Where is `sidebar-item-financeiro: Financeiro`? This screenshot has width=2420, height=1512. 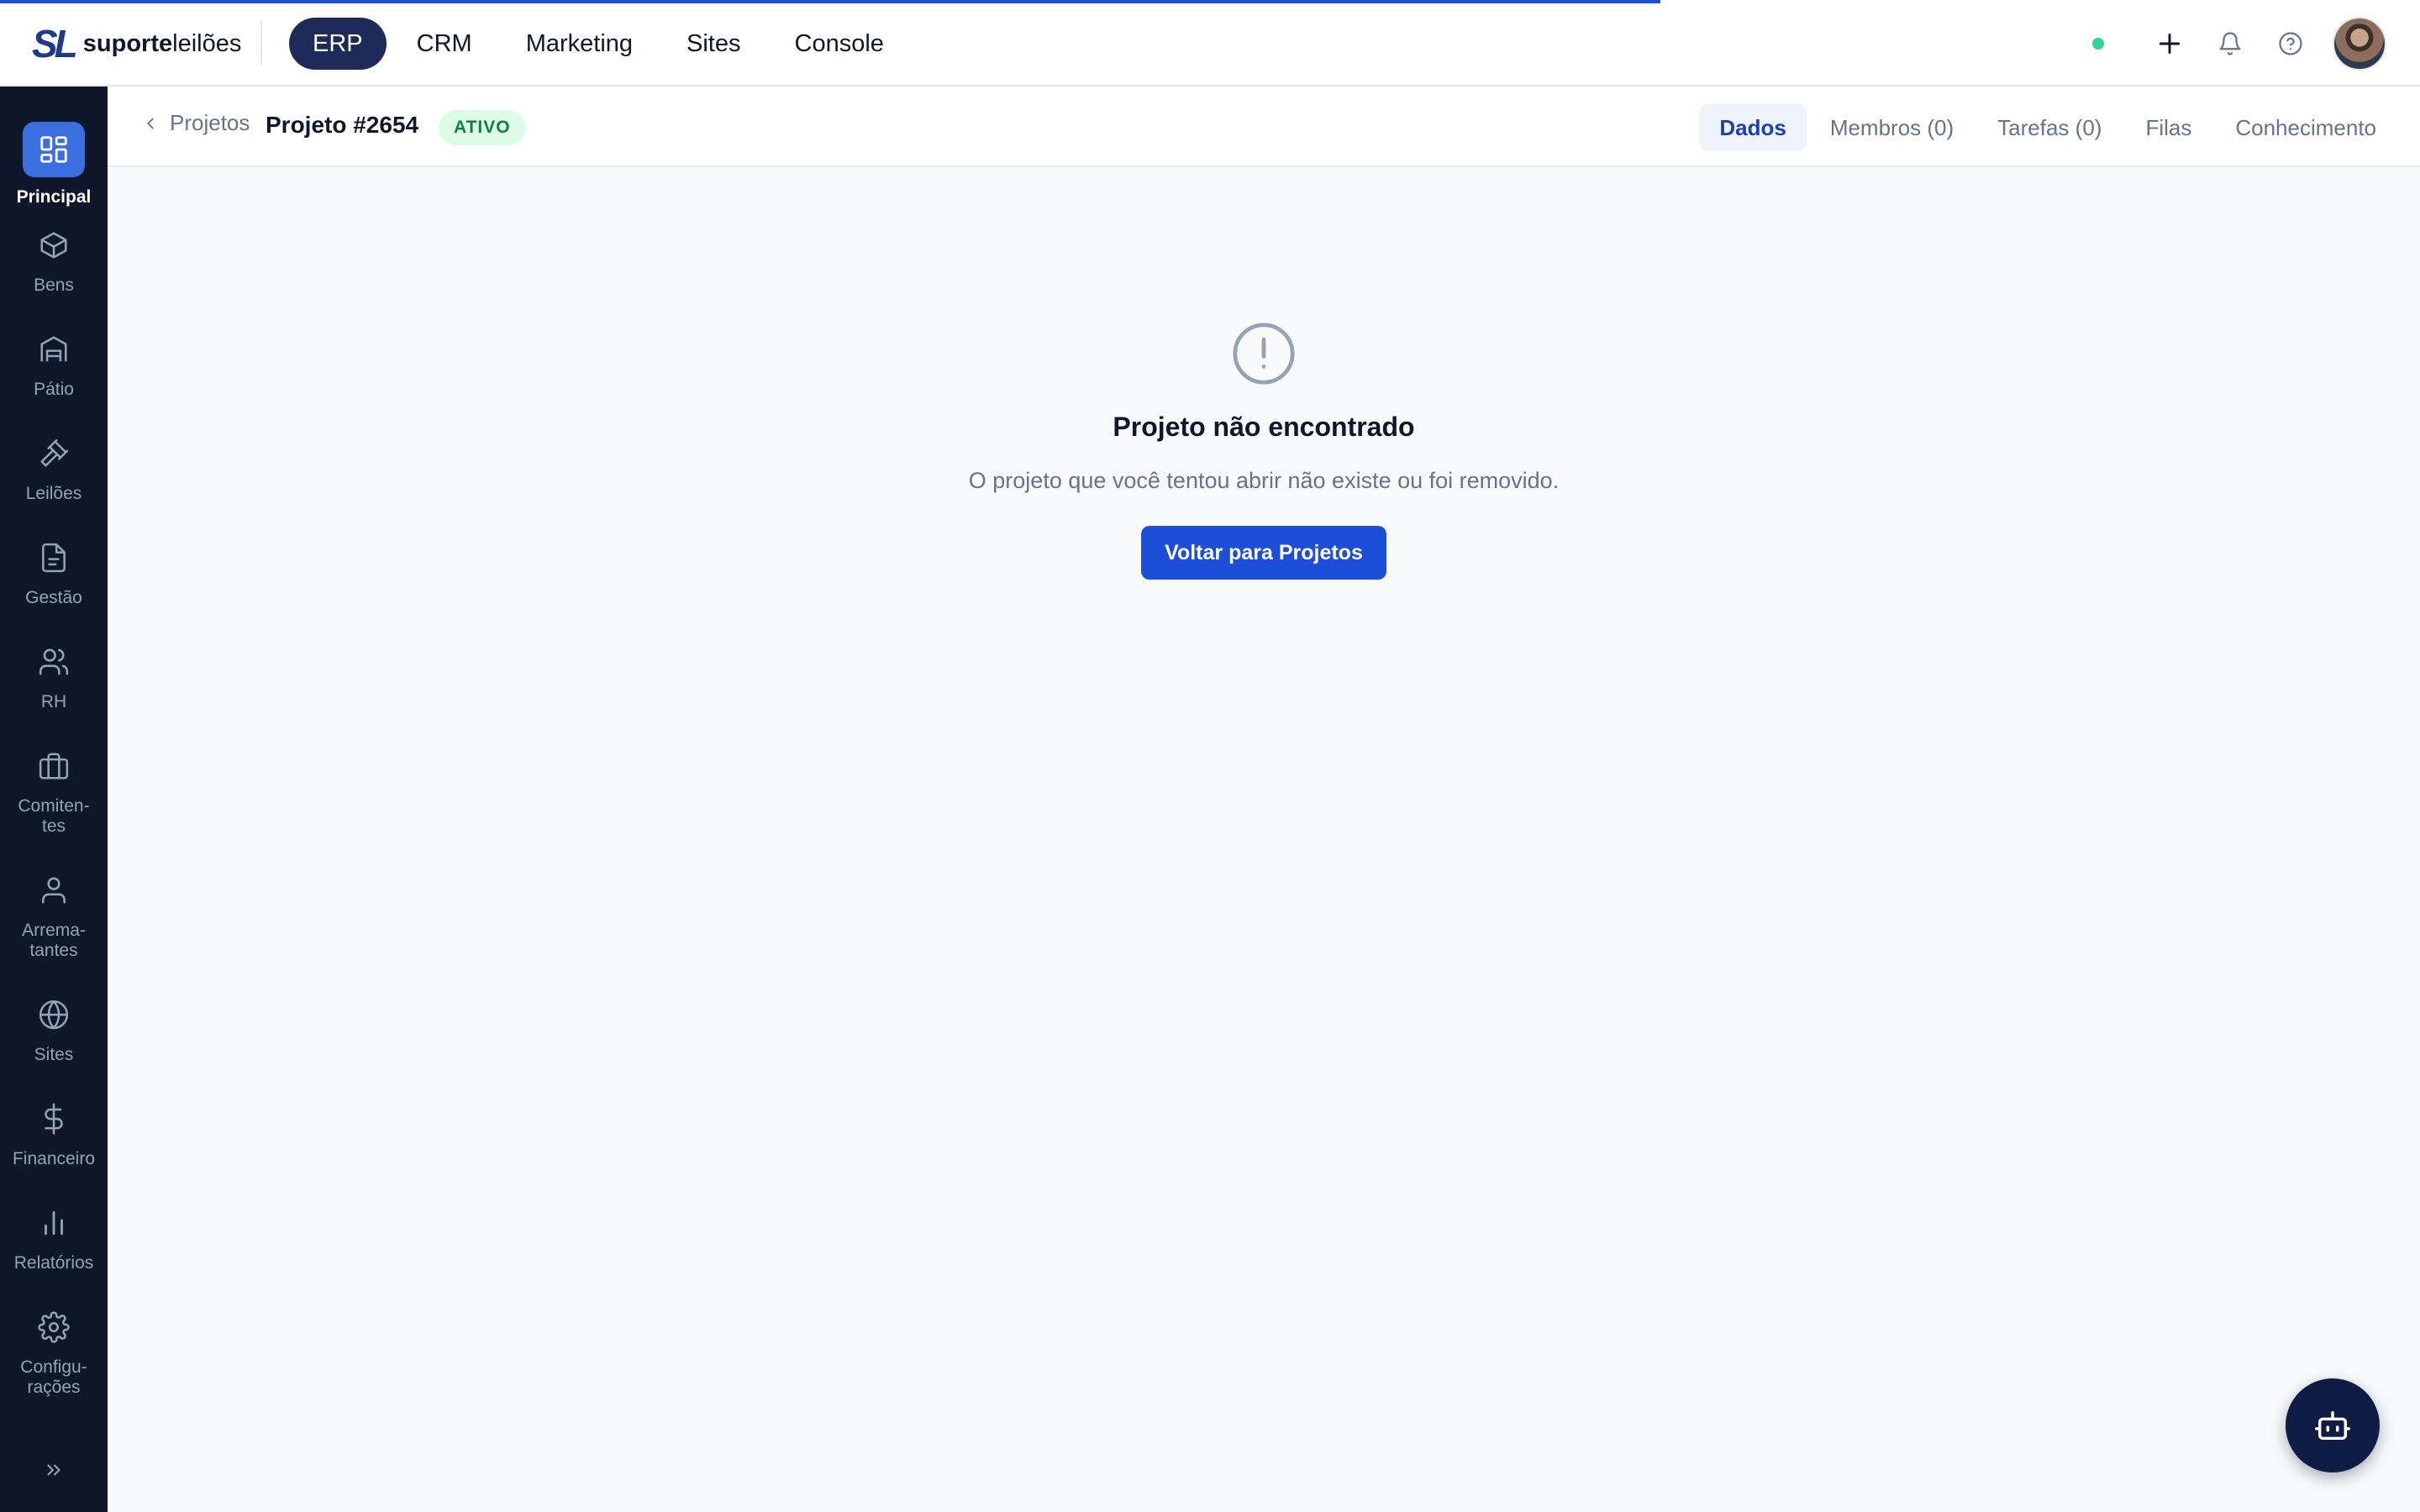
sidebar-item-financeiro: Financeiro is located at coordinates (54, 1134).